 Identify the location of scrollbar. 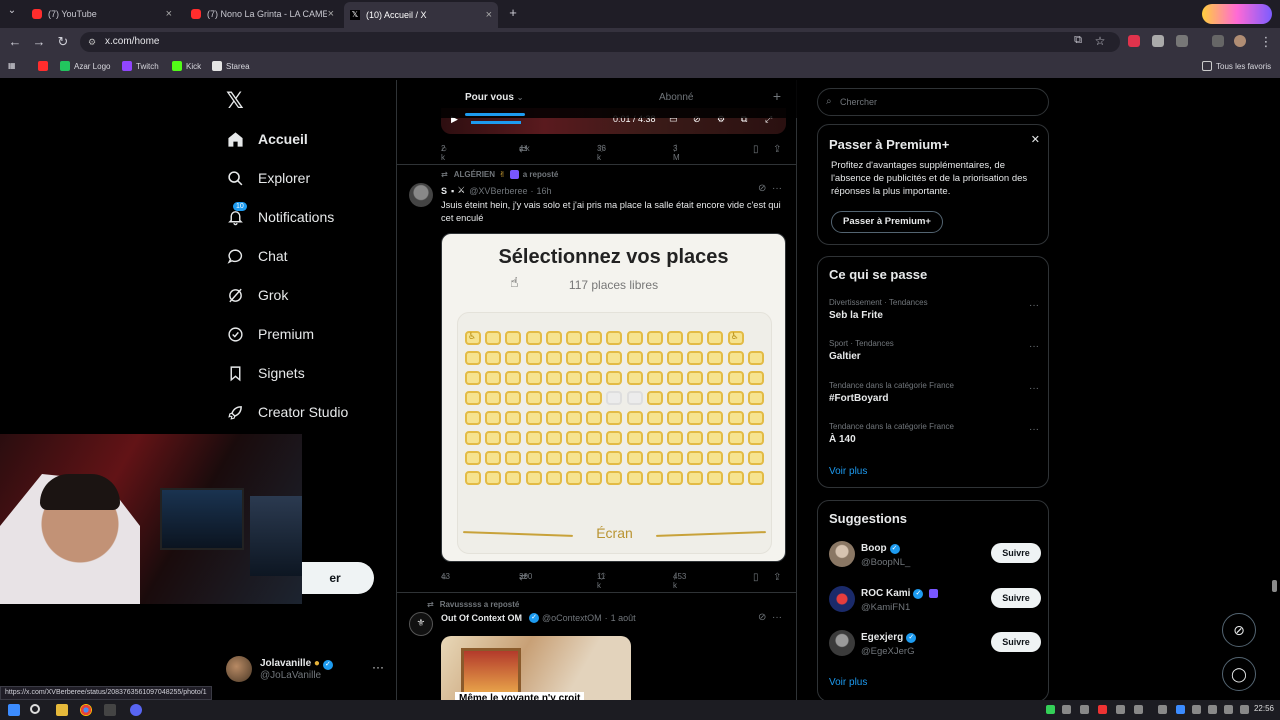
(1274, 586).